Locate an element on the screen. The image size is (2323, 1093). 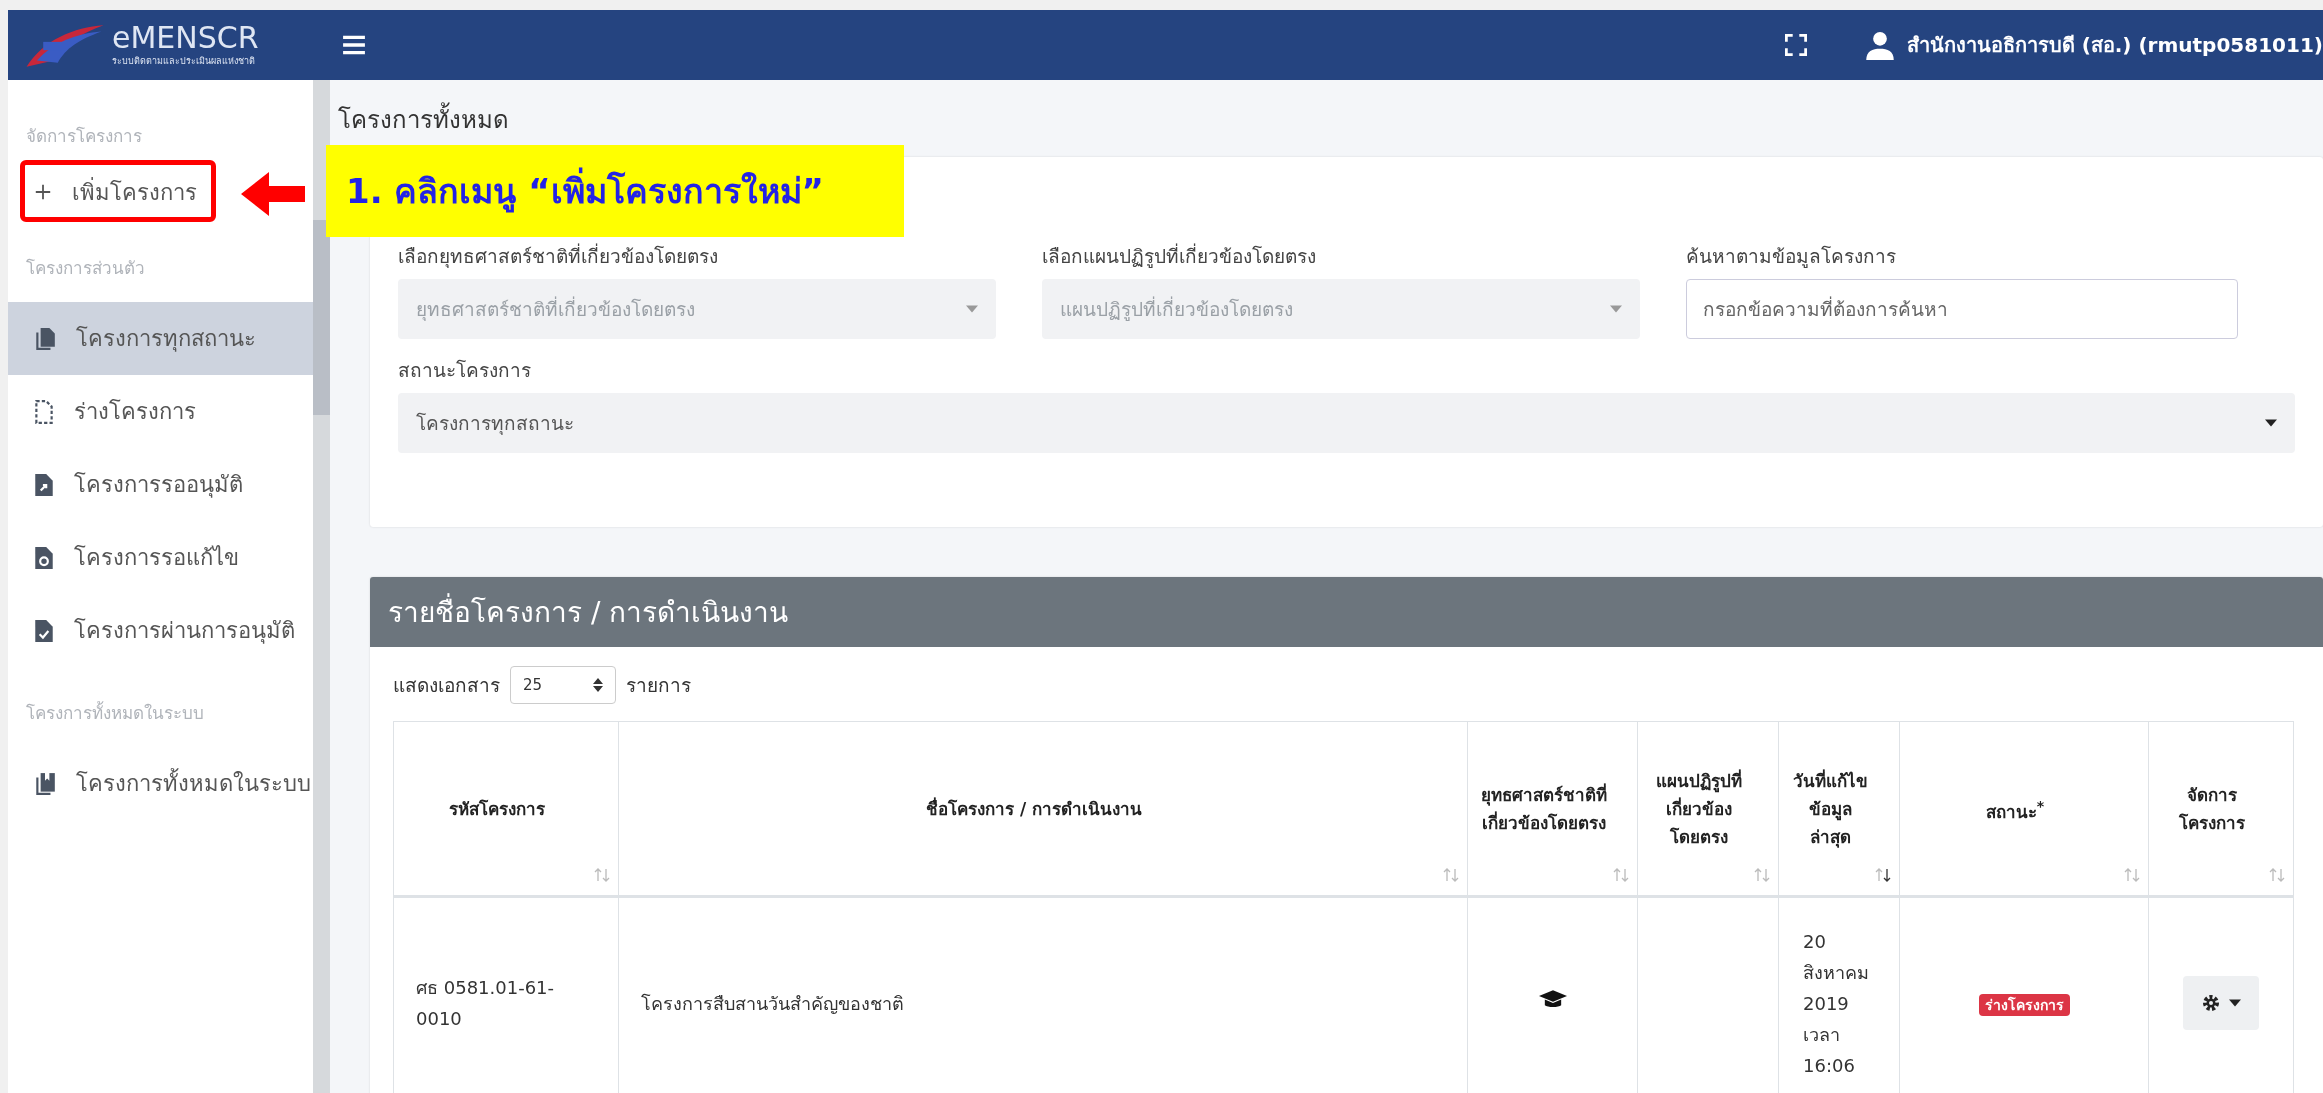
sidebar-item: โครงการทุกสถานะ is located at coordinates (160, 338).